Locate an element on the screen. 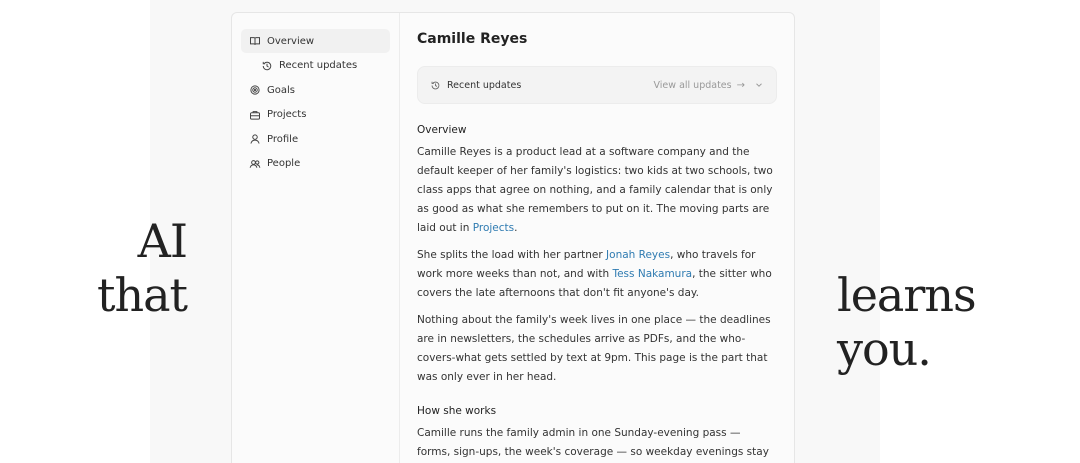 This screenshot has width=1080, height=463. page-title: Camille Reyes is located at coordinates (472, 39).